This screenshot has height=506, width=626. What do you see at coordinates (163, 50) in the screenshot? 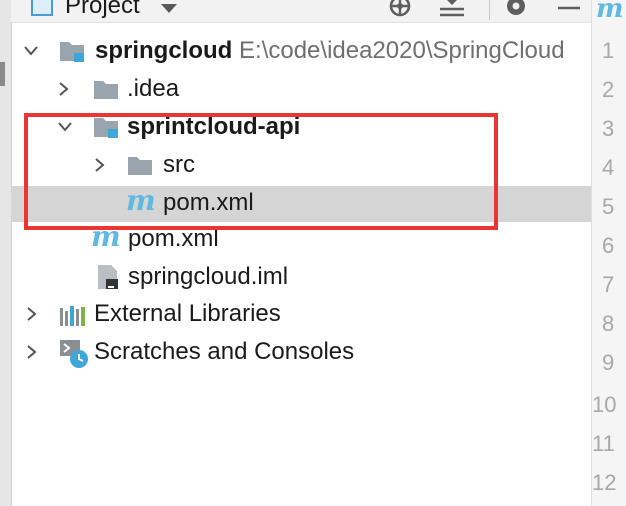
I see `root-project-name: springcloud` at bounding box center [163, 50].